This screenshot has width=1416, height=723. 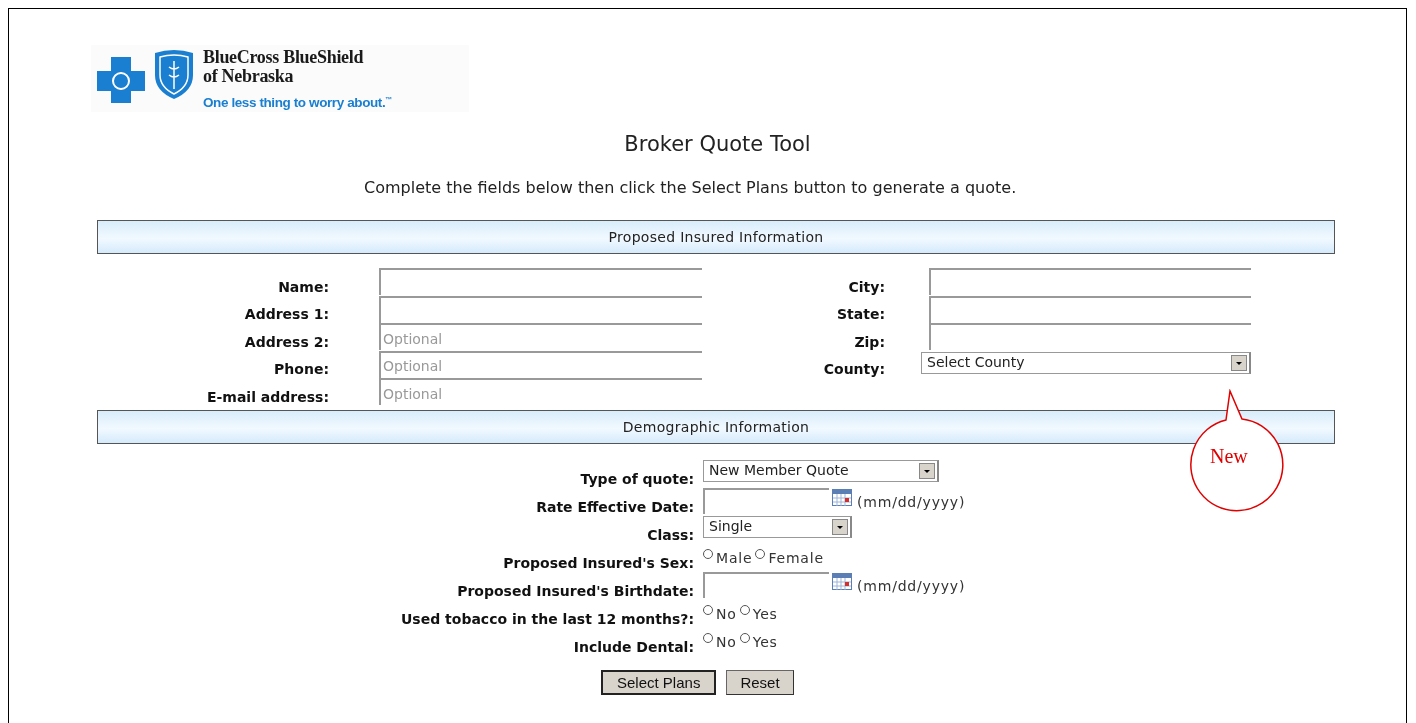 What do you see at coordinates (633, 646) in the screenshot?
I see `field-label: Include Dental:` at bounding box center [633, 646].